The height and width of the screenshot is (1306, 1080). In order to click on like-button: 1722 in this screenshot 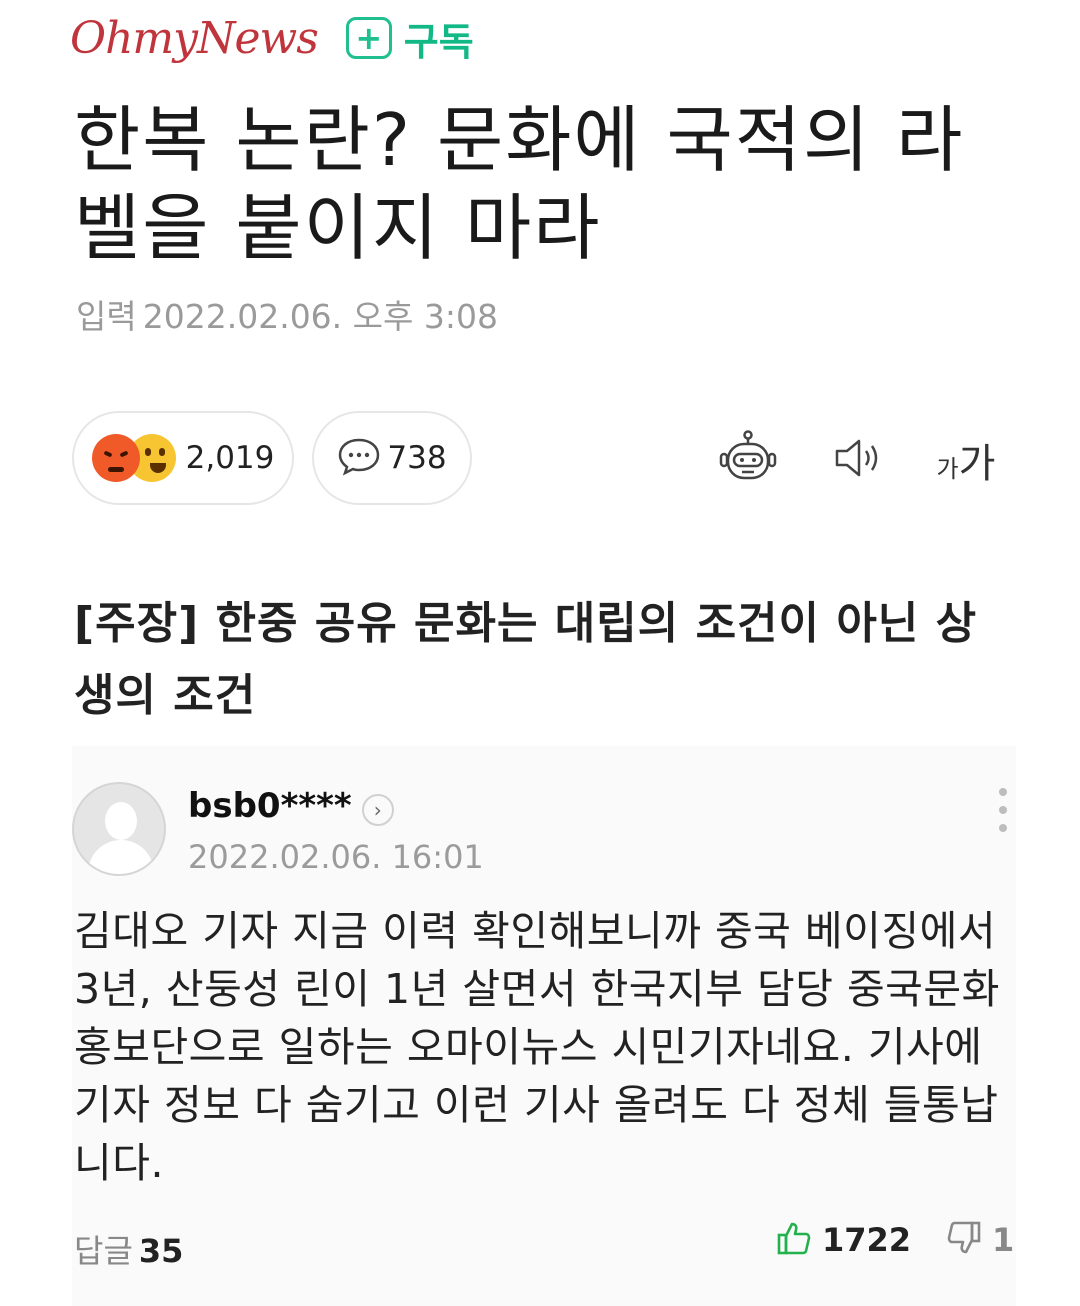, I will do `click(843, 1240)`.